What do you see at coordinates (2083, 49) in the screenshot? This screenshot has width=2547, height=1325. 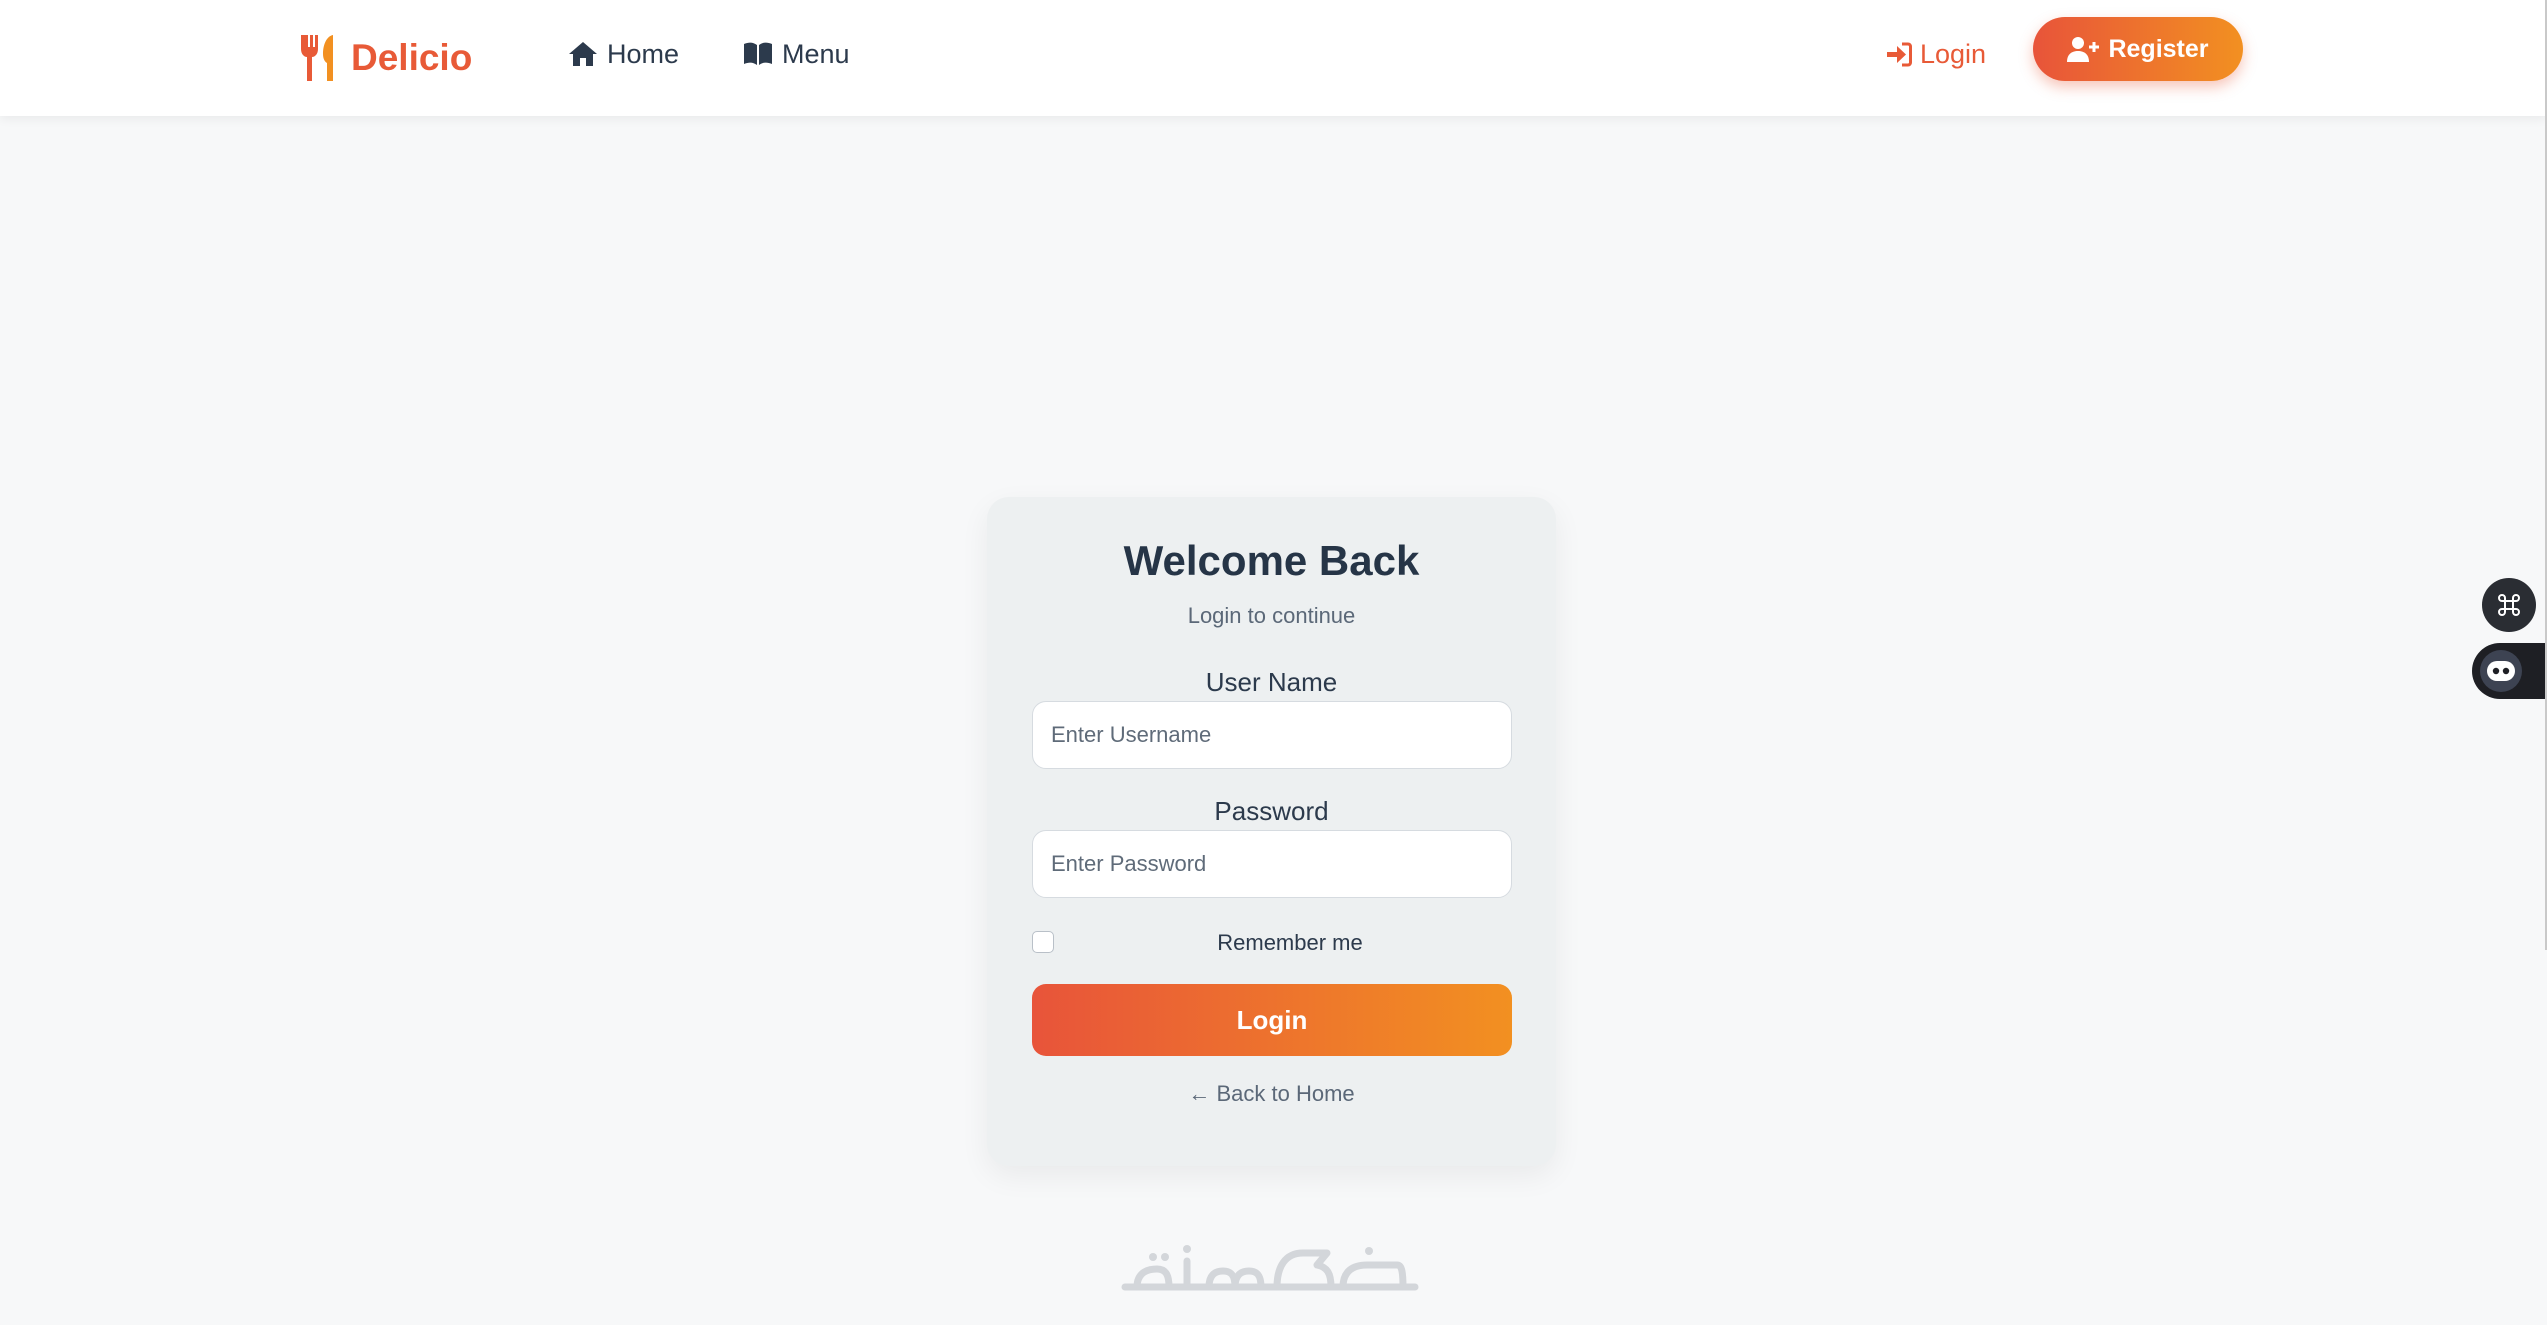 I see `user-plus-icon` at bounding box center [2083, 49].